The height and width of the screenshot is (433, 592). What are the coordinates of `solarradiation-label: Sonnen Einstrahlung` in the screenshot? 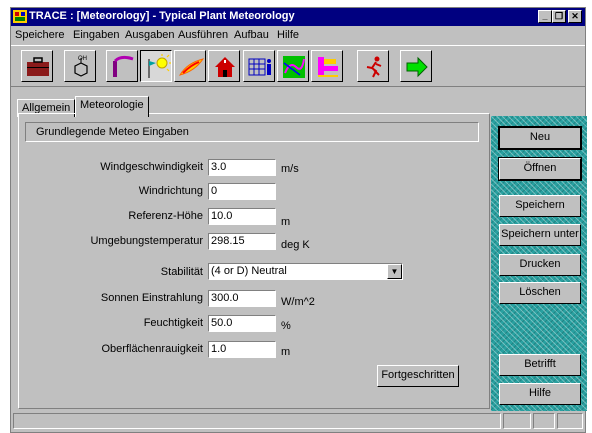 It's located at (151, 298).